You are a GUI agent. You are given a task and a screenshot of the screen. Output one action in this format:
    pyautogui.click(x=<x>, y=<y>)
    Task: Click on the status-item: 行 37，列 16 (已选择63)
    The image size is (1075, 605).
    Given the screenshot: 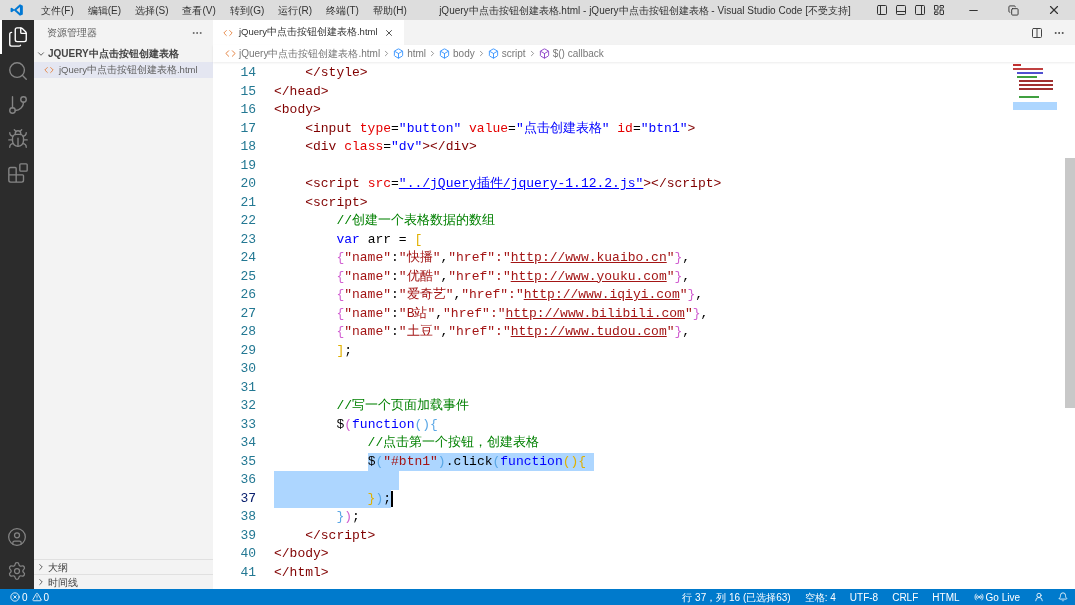 What is the action you would take?
    pyautogui.click(x=736, y=597)
    